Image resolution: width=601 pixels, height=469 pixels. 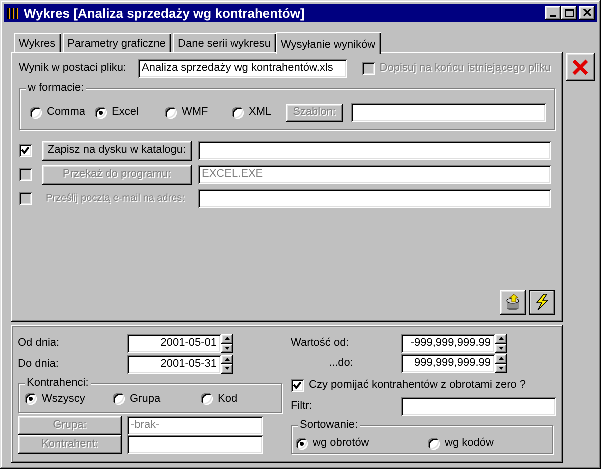 What do you see at coordinates (117, 150) in the screenshot?
I see `destination-button: Zapisz na dysku w katalogu:` at bounding box center [117, 150].